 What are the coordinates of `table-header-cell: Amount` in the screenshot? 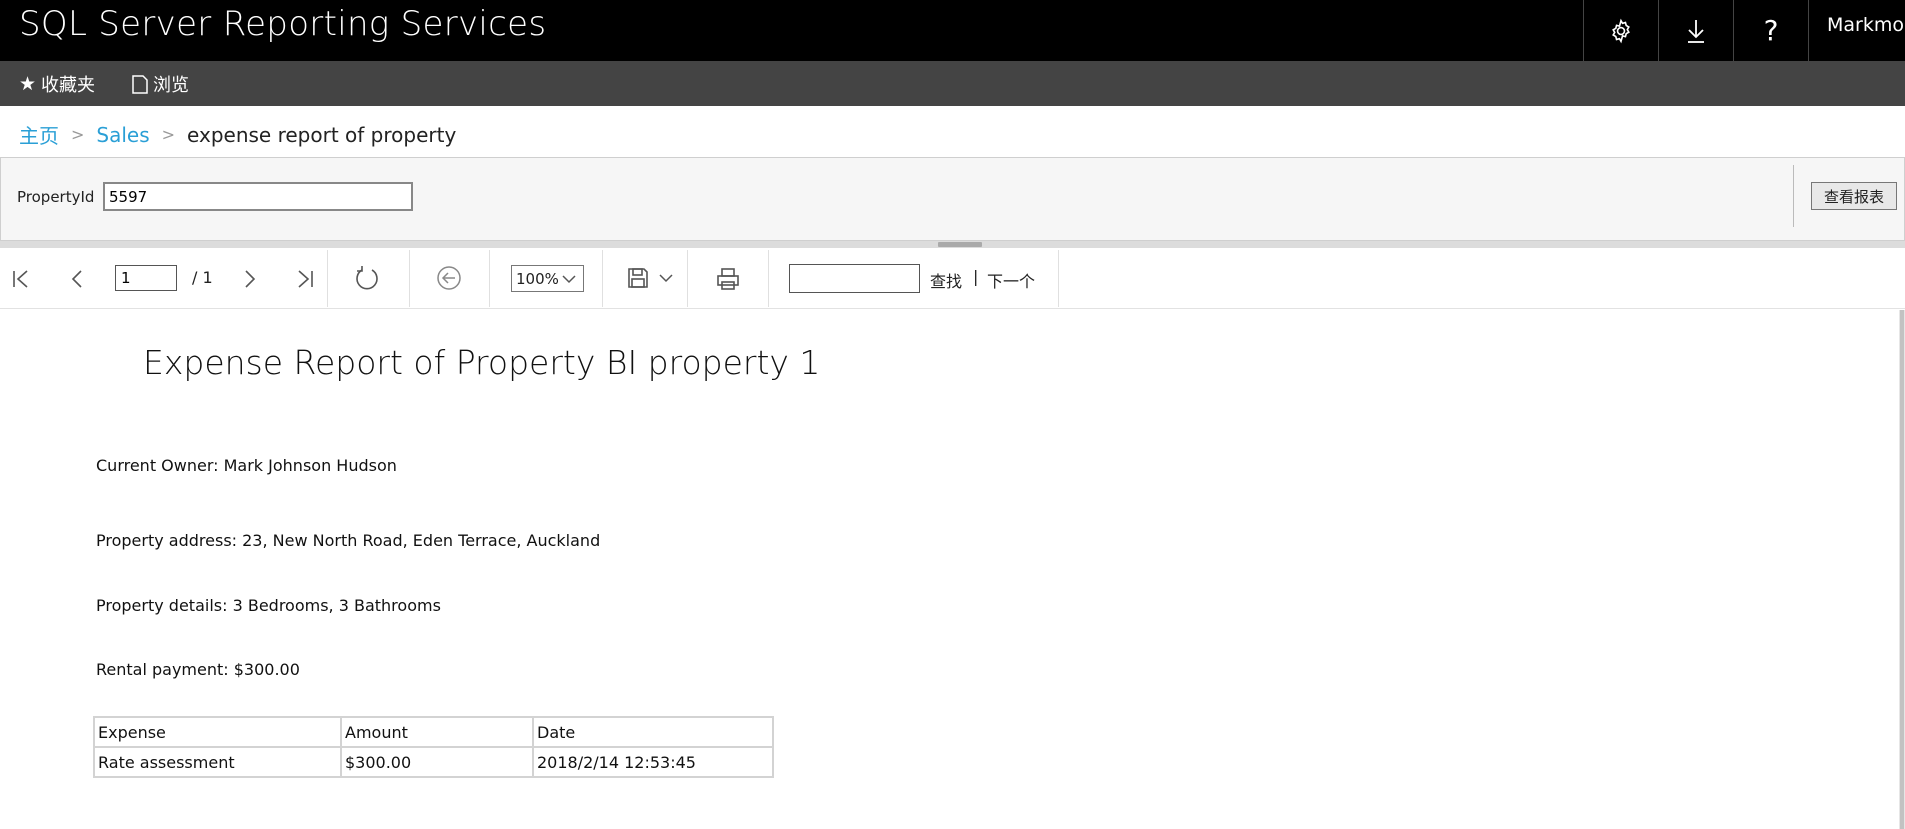 It's located at (437, 732).